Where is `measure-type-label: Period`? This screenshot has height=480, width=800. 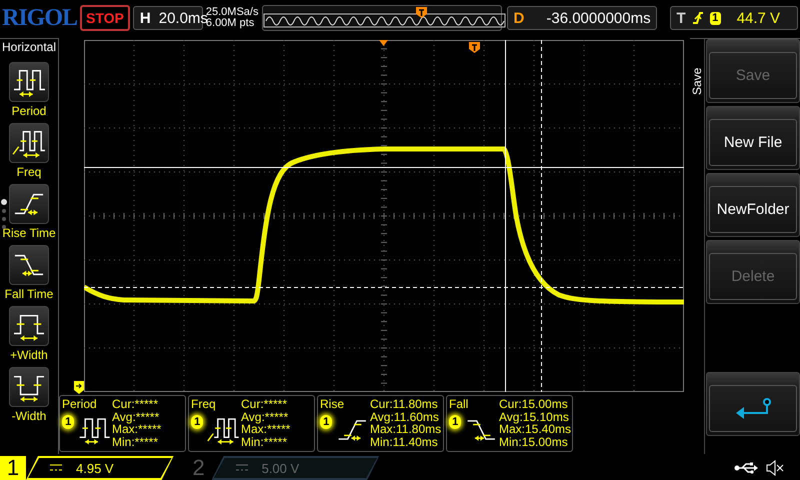 measure-type-label: Period is located at coordinates (29, 111).